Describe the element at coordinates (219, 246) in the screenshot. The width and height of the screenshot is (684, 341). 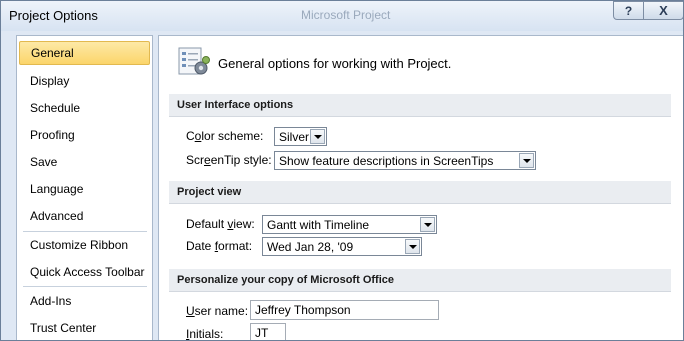
I see `date-format-label: Date format:` at that location.